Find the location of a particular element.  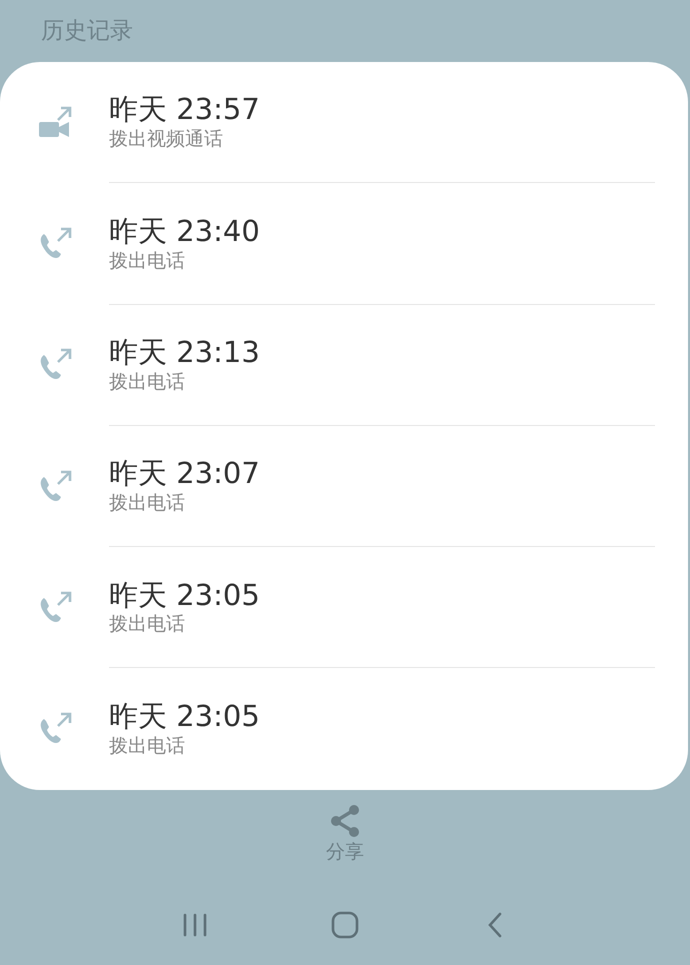

call-time: 昨天 23:40 is located at coordinates (185, 231).